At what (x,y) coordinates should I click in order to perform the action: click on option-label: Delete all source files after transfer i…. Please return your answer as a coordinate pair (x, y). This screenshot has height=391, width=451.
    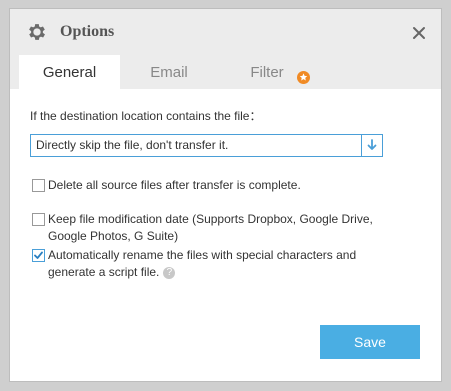
    Looking at the image, I should click on (174, 185).